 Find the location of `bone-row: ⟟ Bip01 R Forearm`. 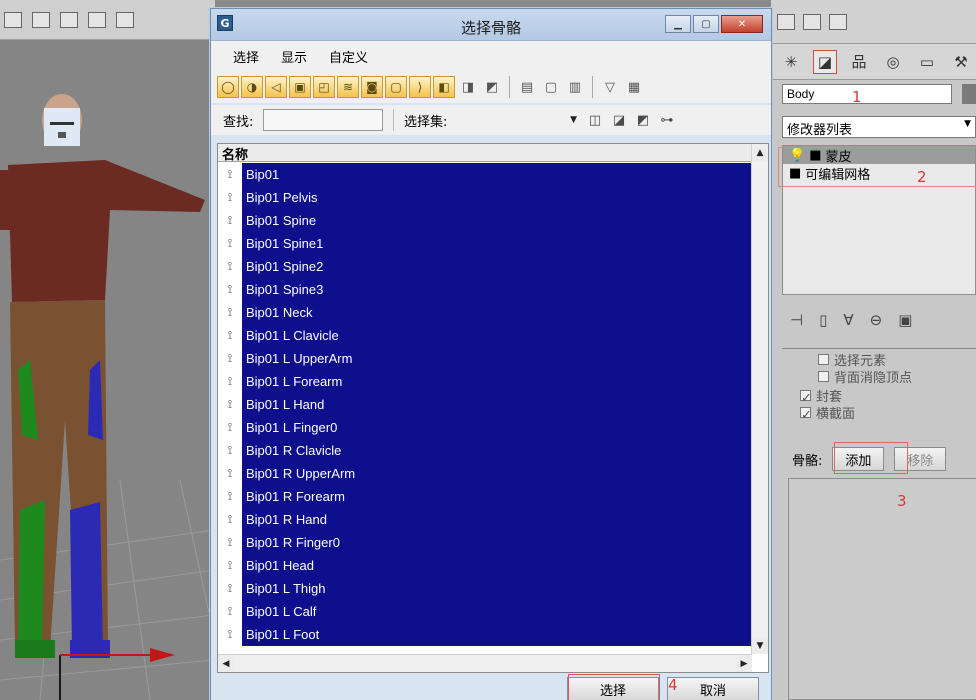

bone-row: ⟟ Bip01 R Forearm is located at coordinates (485, 496).